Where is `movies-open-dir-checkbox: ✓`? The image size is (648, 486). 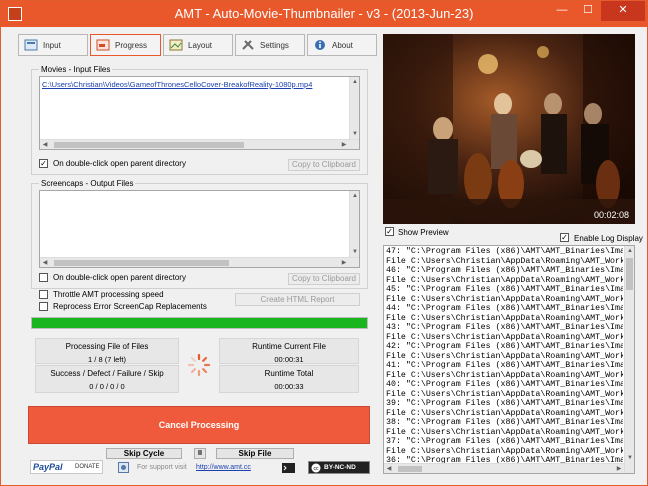 movies-open-dir-checkbox: ✓ is located at coordinates (43, 163).